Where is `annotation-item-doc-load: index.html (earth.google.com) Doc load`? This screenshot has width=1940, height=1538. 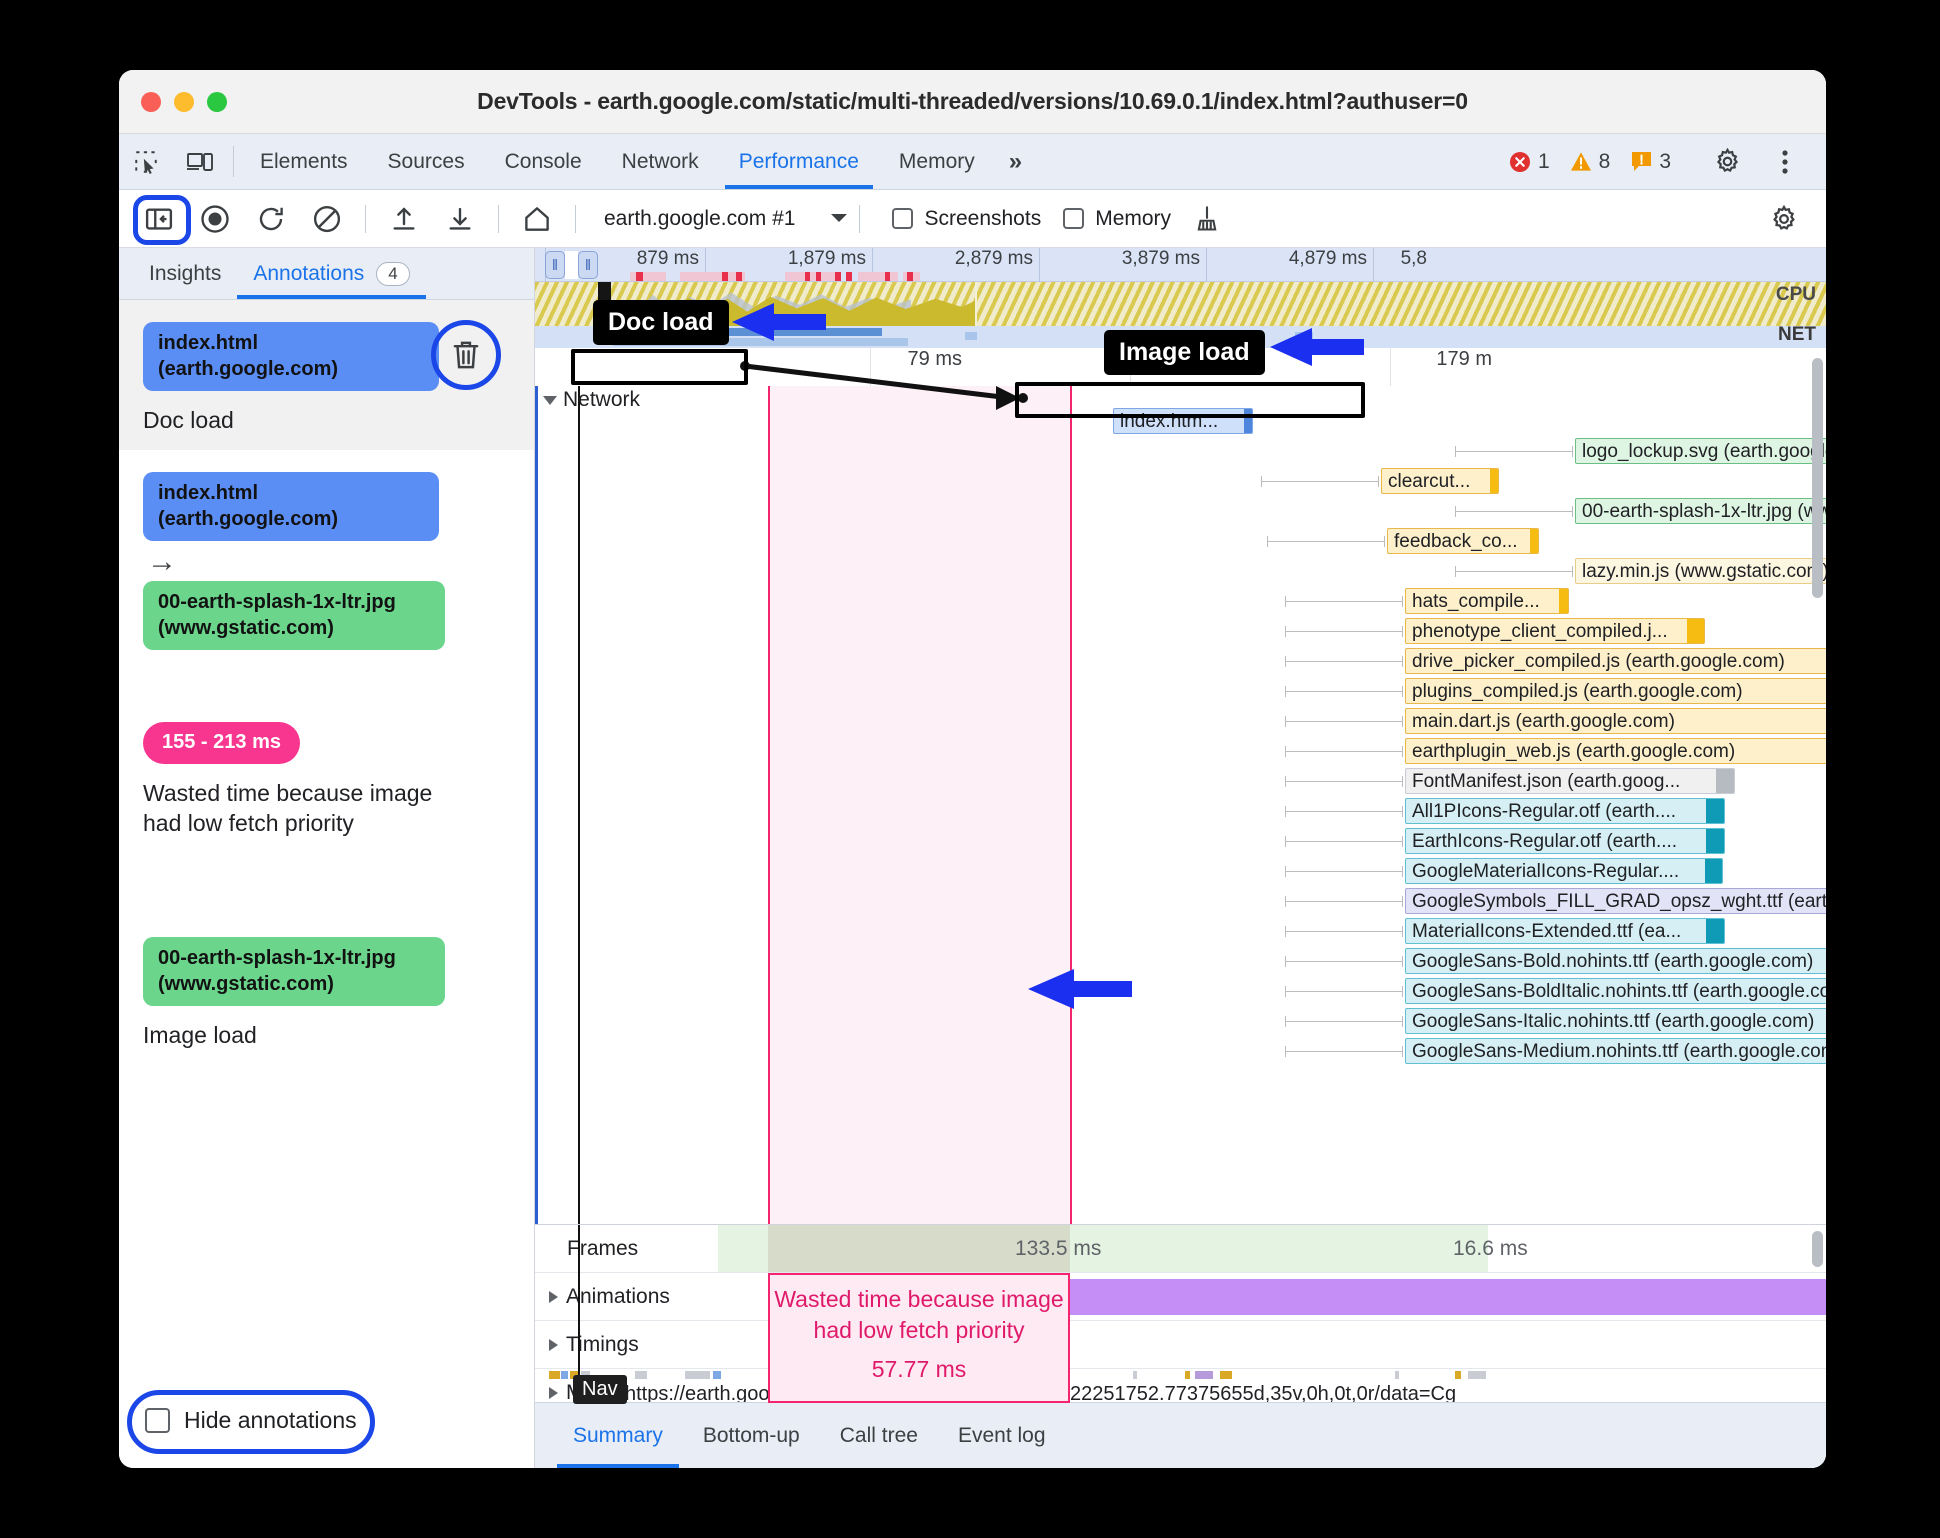 annotation-item-doc-load: index.html (earth.google.com) Doc load is located at coordinates (326, 375).